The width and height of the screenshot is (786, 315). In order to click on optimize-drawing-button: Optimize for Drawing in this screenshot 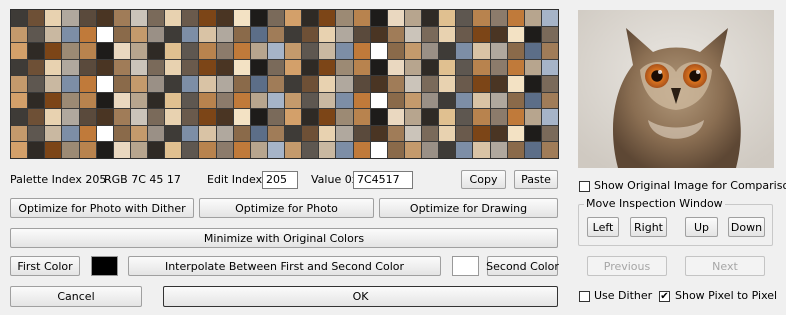, I will do `click(468, 208)`.